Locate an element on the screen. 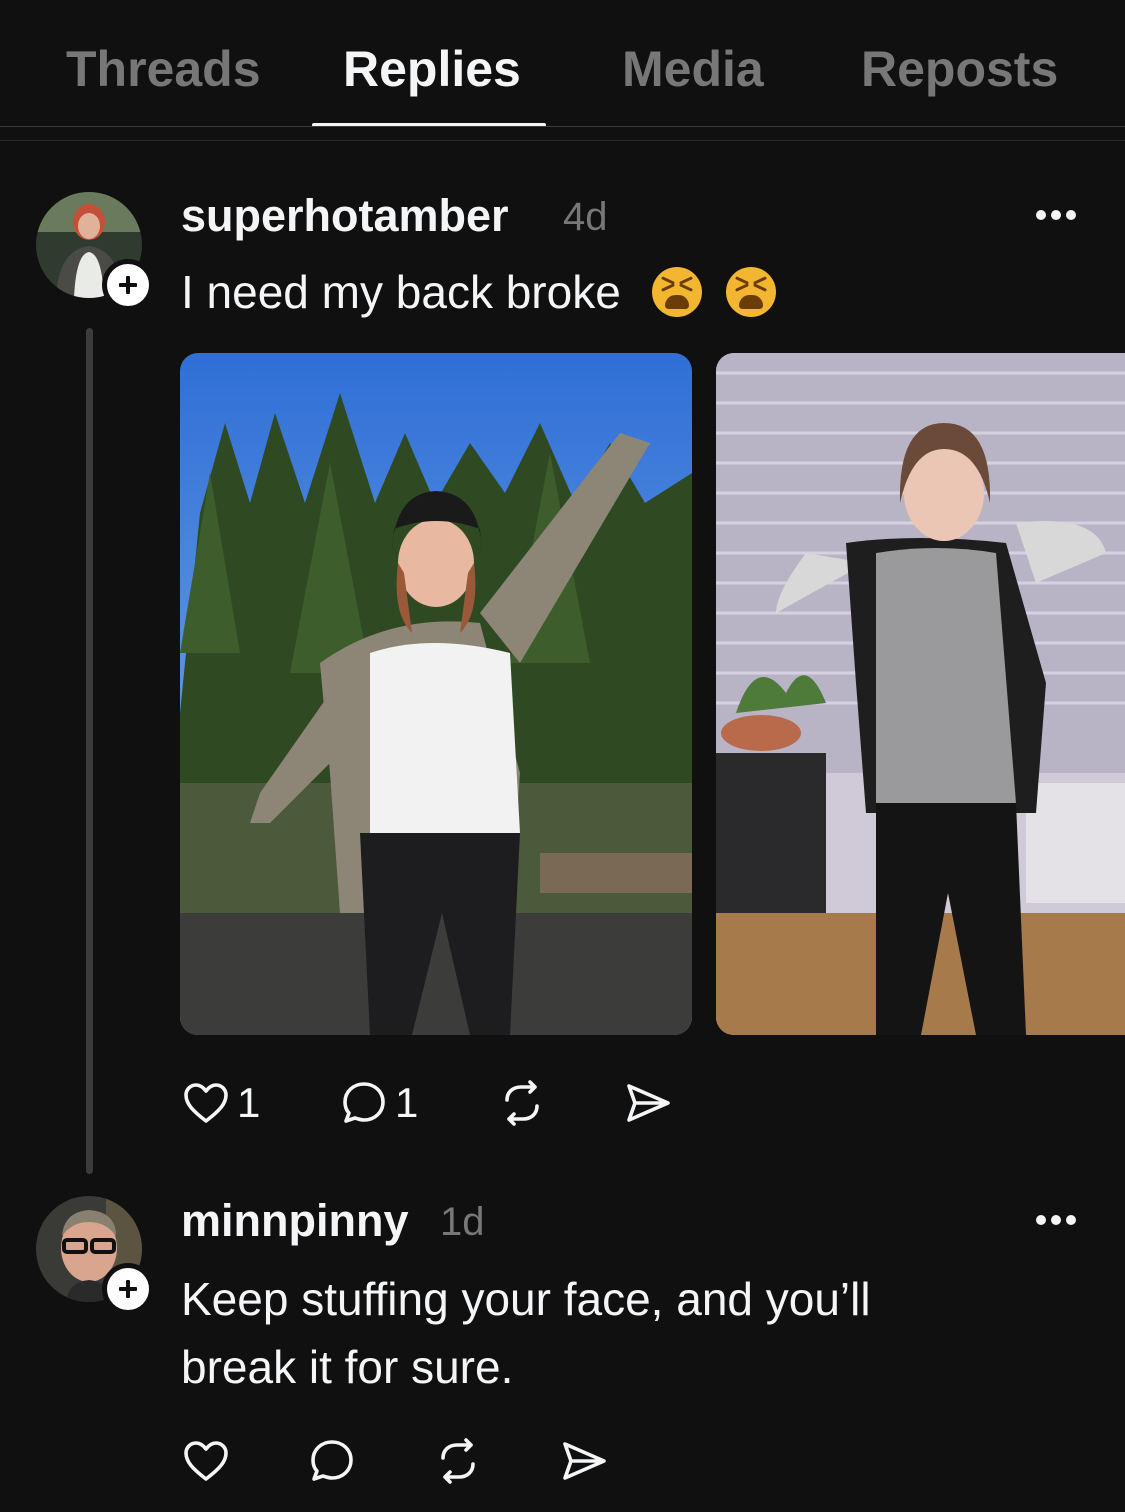 The width and height of the screenshot is (1125, 1512). like-button is located at coordinates (206, 1461).